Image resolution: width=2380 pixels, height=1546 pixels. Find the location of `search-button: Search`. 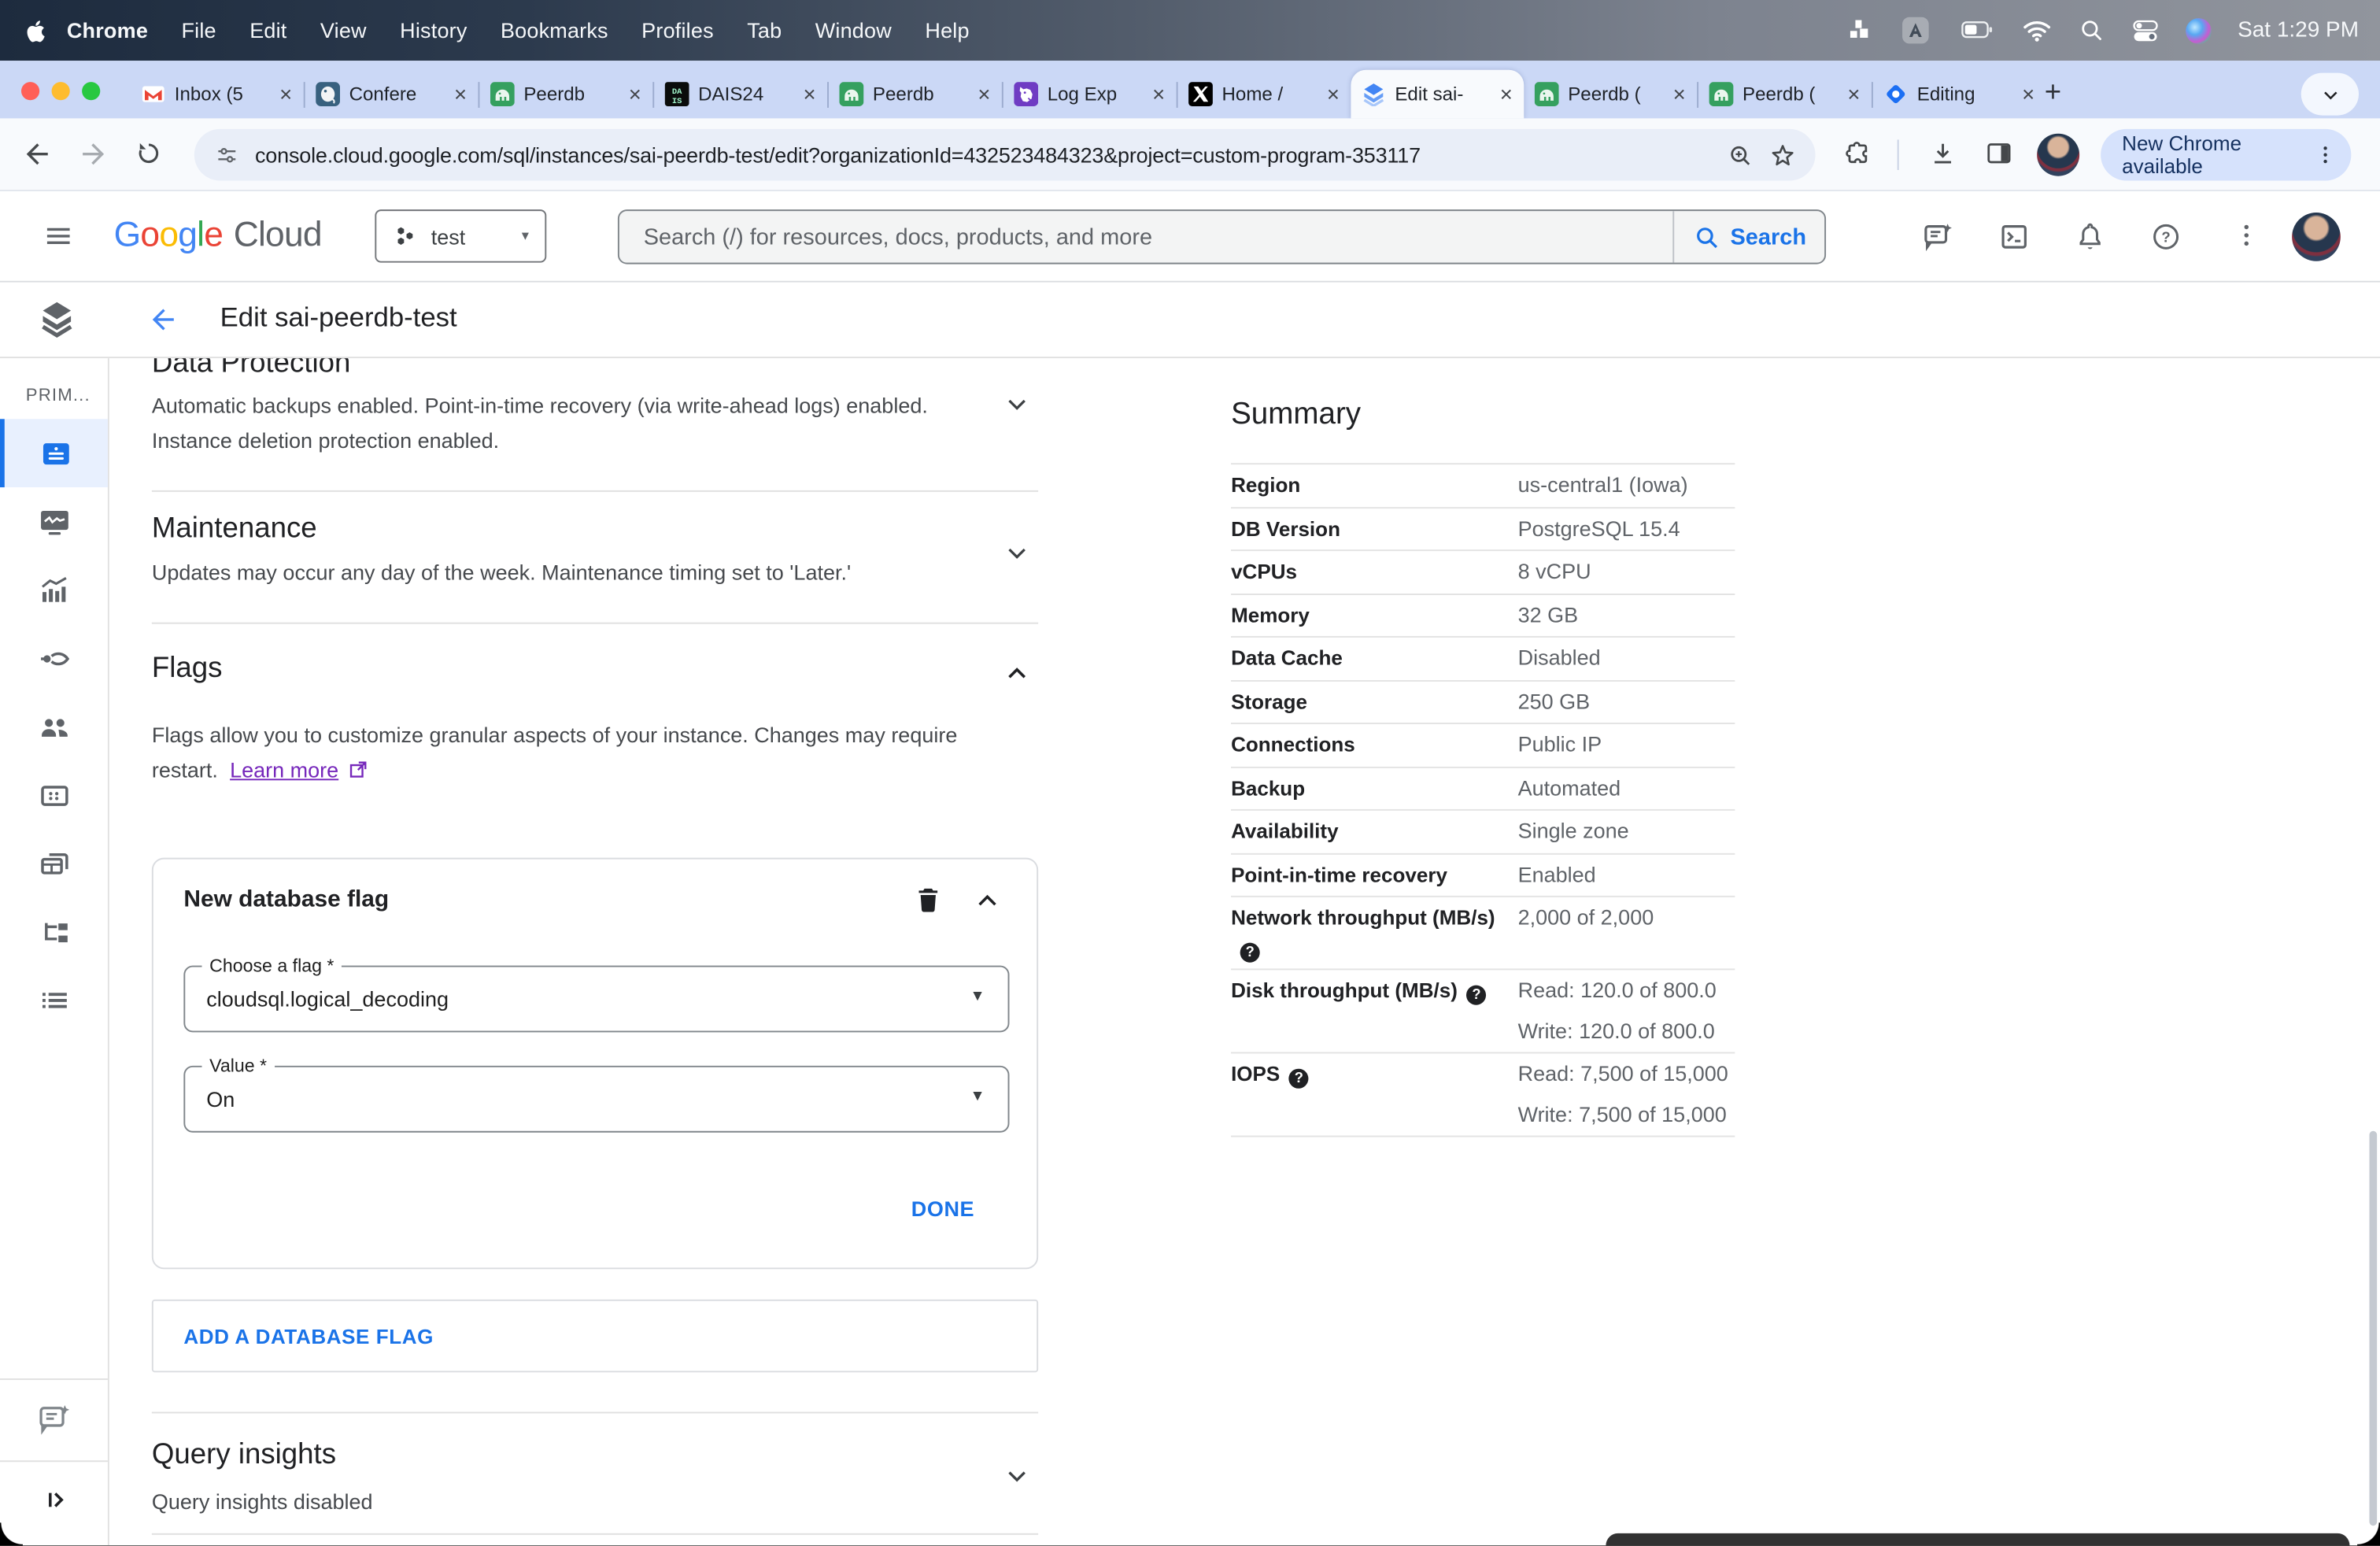

search-button: Search is located at coordinates (1748, 237).